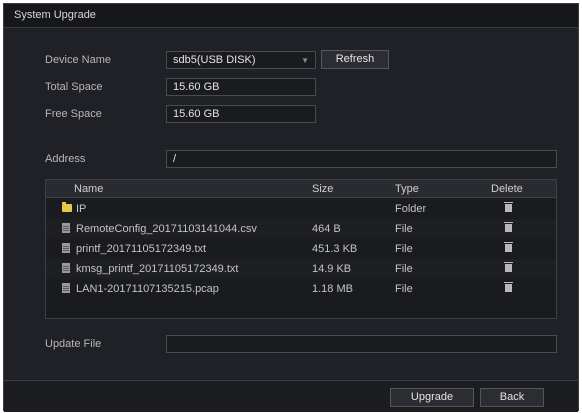 The width and height of the screenshot is (582, 413). What do you see at coordinates (55, 15) in the screenshot?
I see `window-title: System Upgrade` at bounding box center [55, 15].